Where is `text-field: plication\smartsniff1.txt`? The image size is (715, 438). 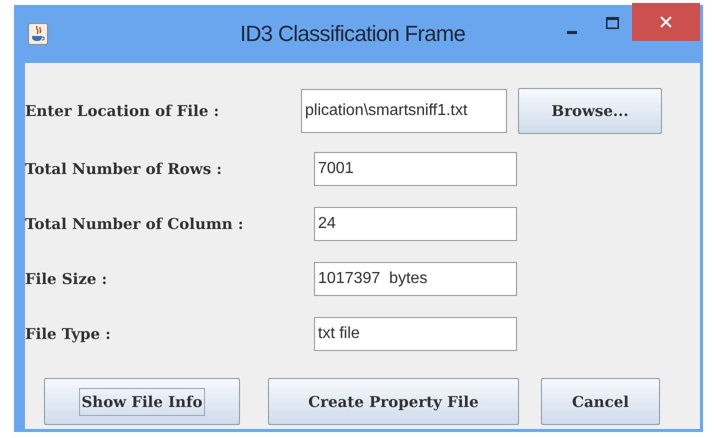 text-field: plication\smartsniff1.txt is located at coordinates (404, 111).